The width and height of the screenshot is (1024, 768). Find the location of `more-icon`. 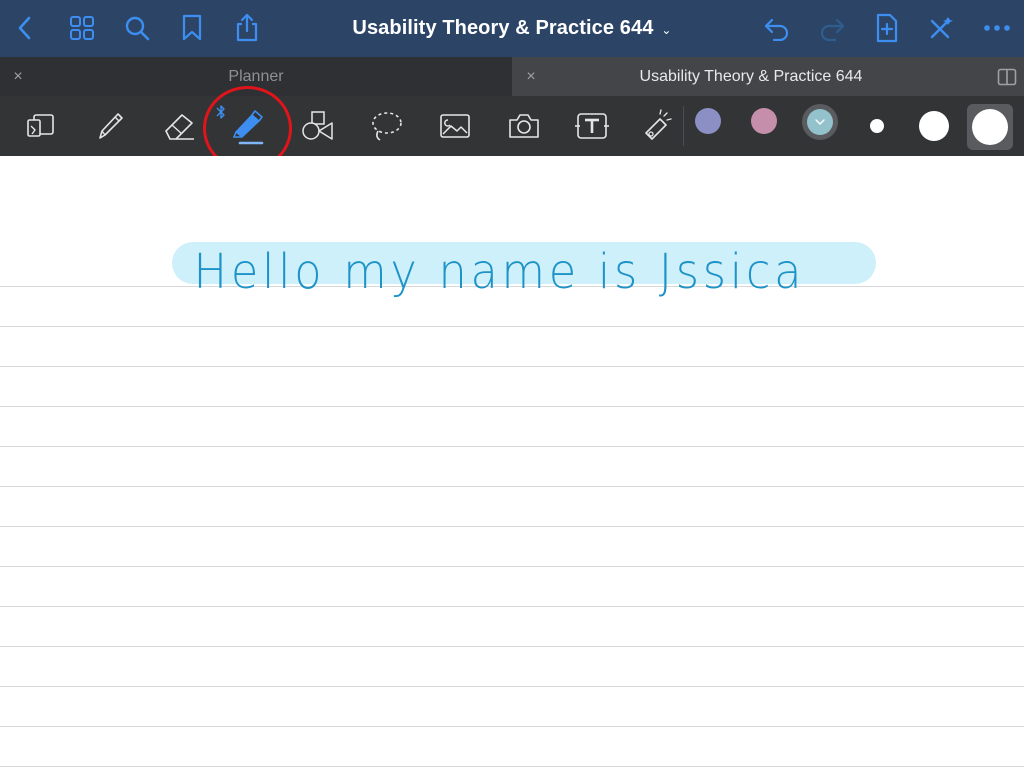

more-icon is located at coordinates (997, 28).